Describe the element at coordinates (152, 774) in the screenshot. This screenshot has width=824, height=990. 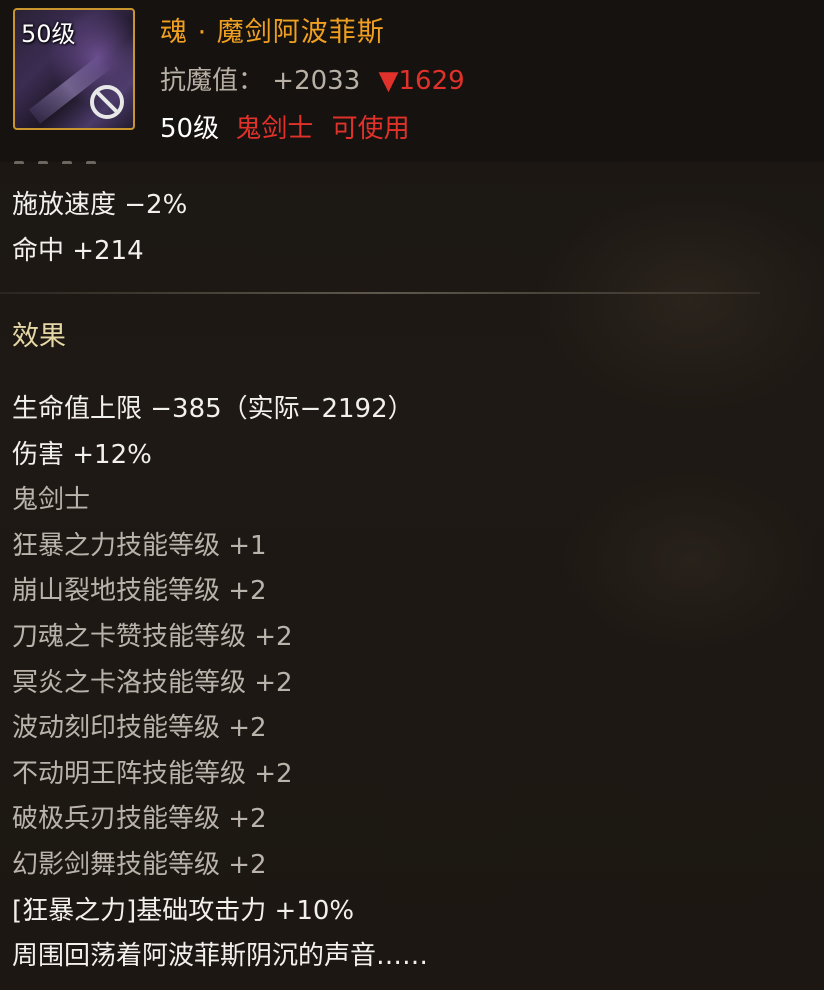
I see `effect-line: 不动明王阵技能等级 +2` at that location.